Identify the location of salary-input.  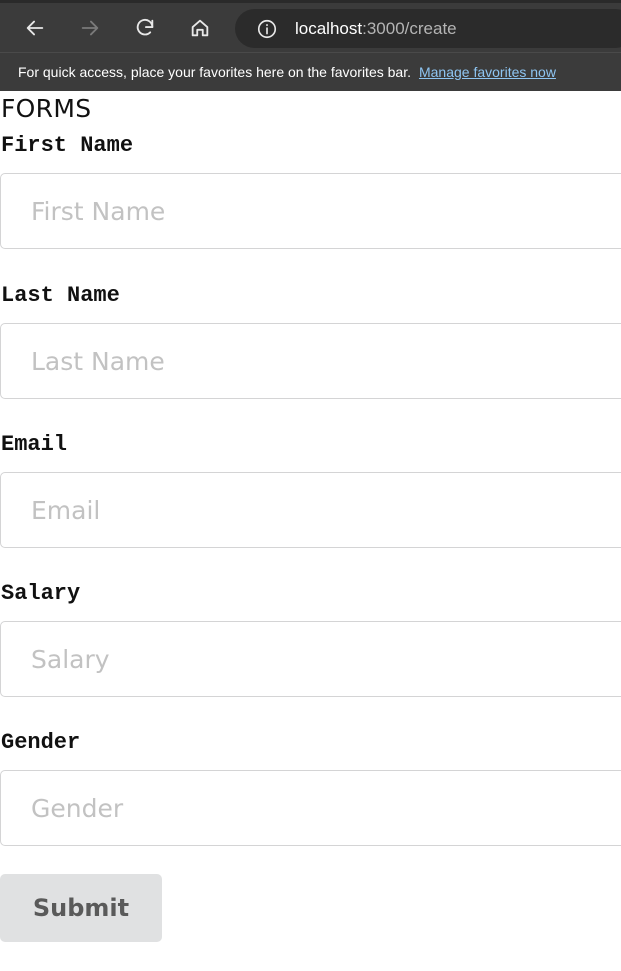
(310, 659).